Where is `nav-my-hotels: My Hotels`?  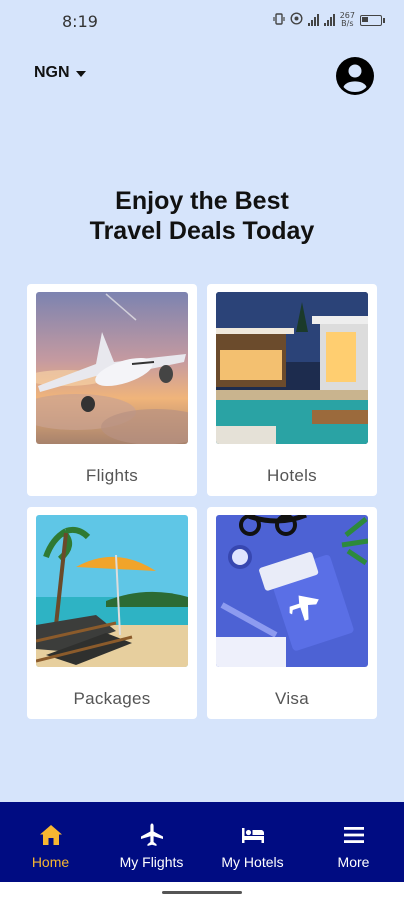 nav-my-hotels: My Hotels is located at coordinates (252, 842).